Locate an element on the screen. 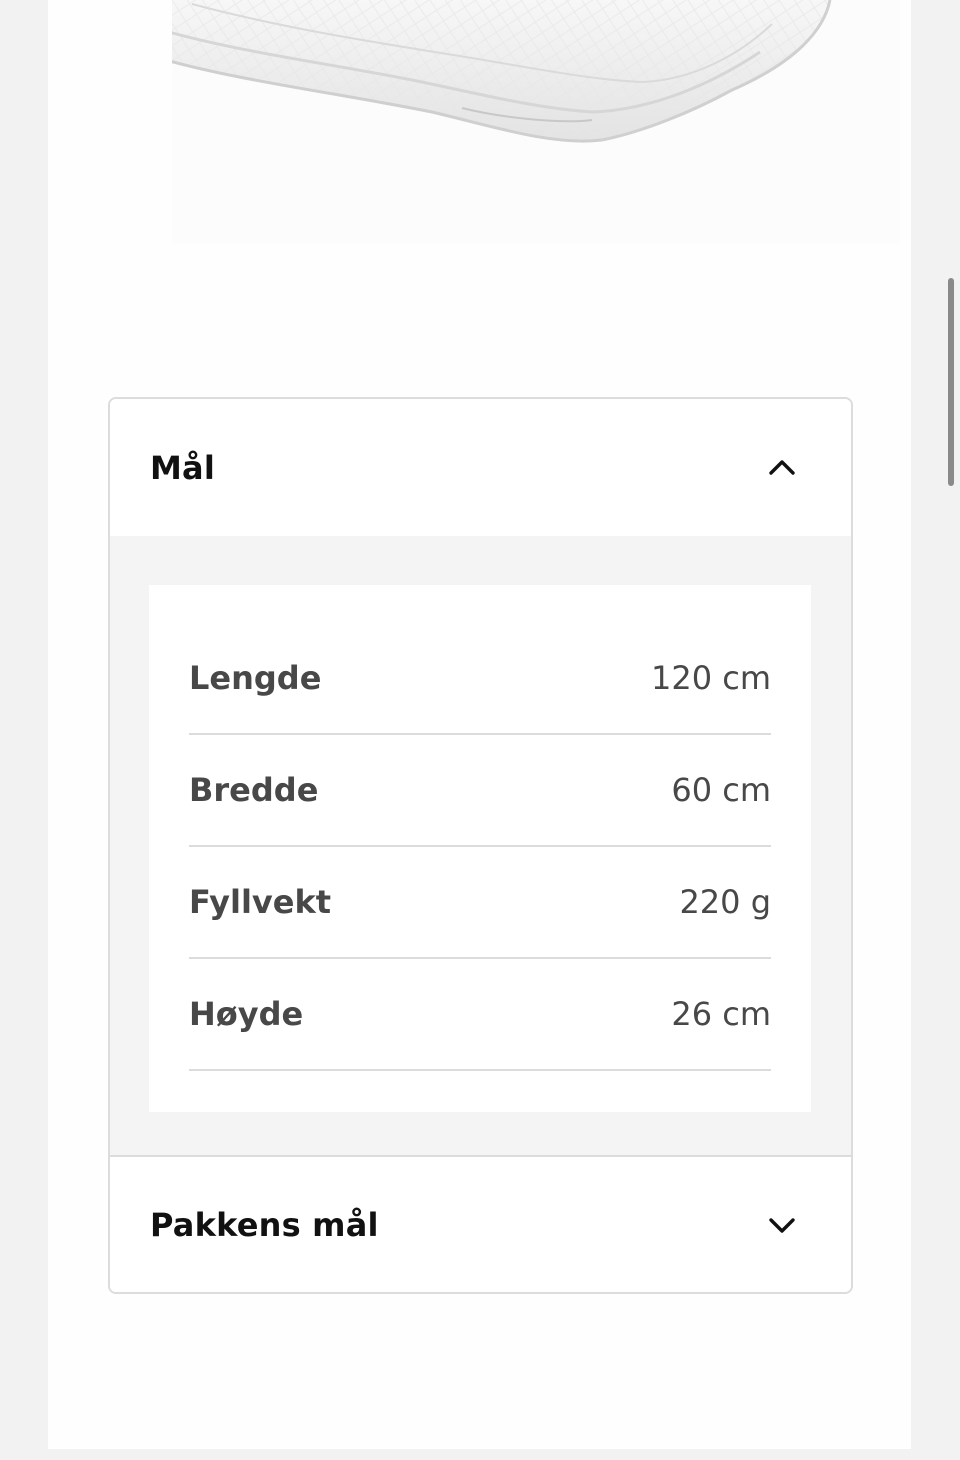 This screenshot has width=960, height=1460. dimension-row-height: Høyde 26 cm is located at coordinates (480, 1015).